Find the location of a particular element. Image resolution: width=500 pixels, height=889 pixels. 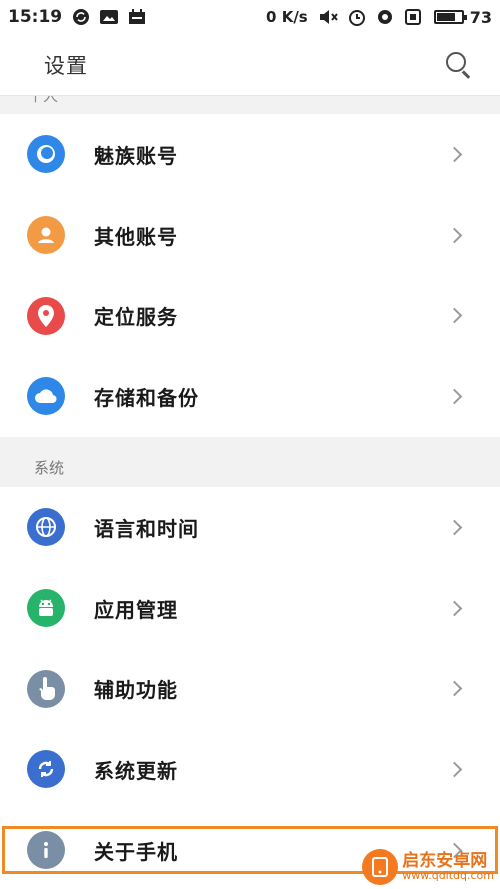

hand-pointer-icon is located at coordinates (46, 688).